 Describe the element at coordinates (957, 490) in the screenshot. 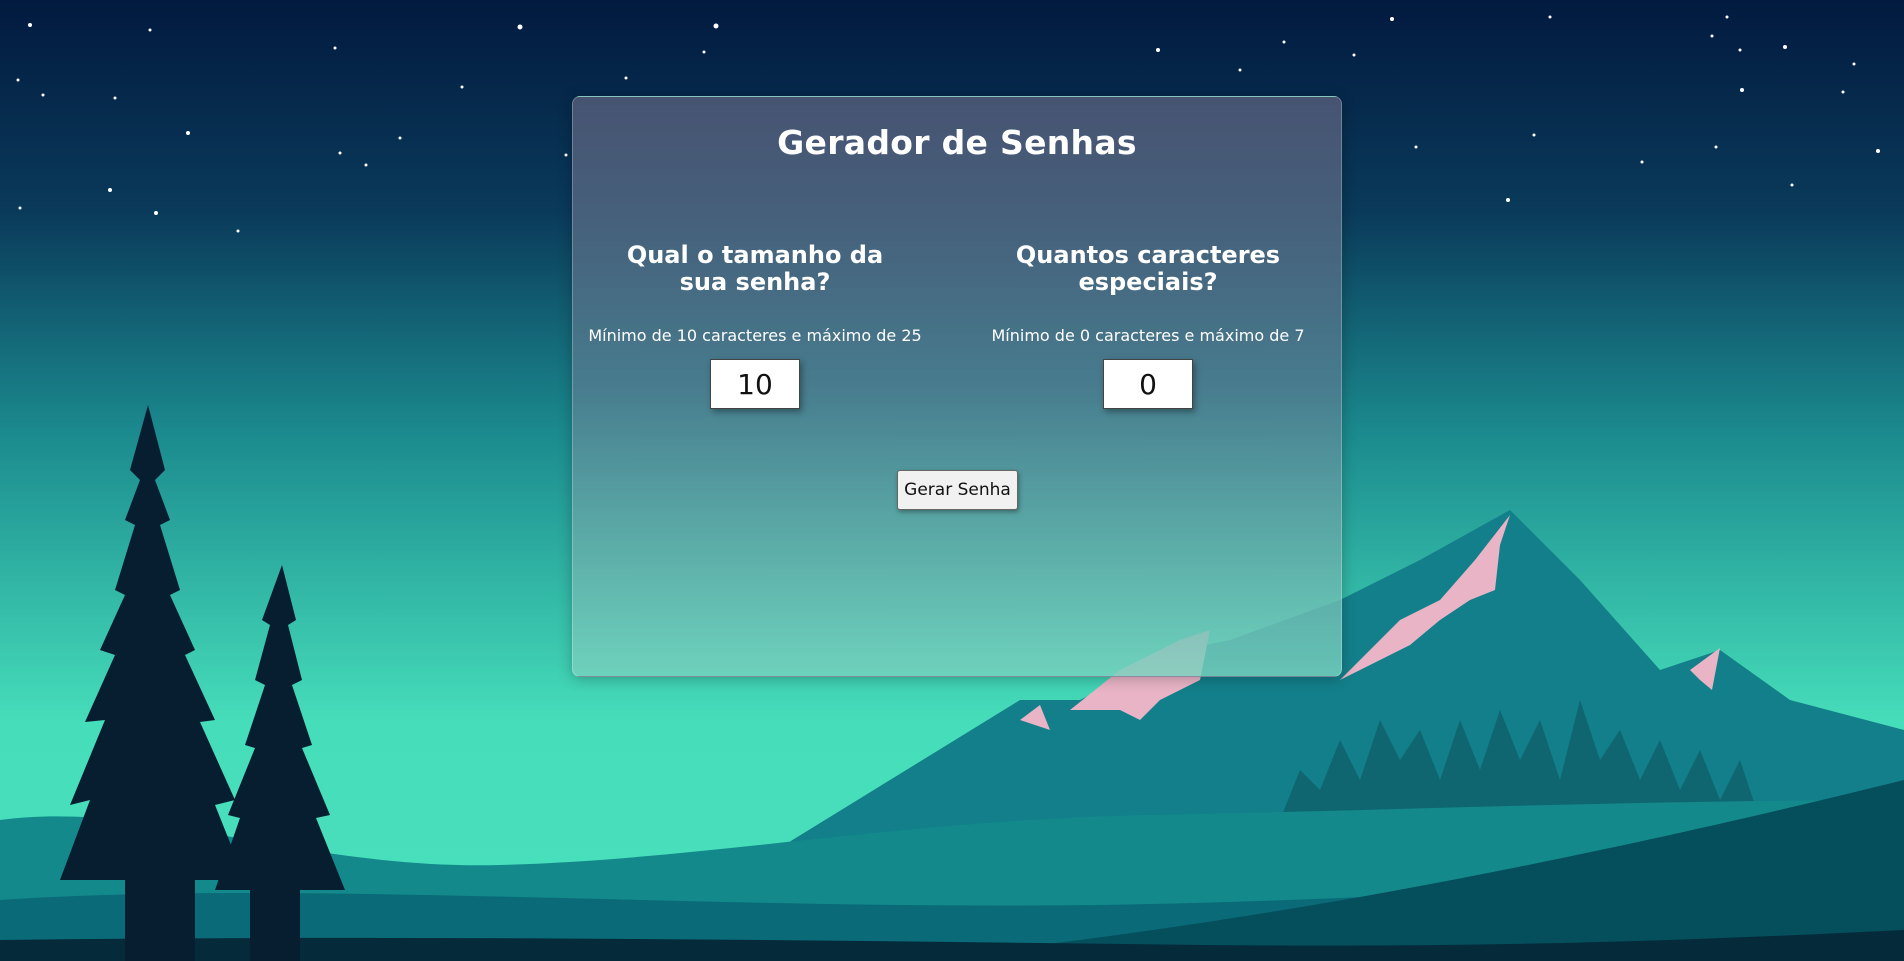

I see `generate-password-button: Gerar Senha` at that location.